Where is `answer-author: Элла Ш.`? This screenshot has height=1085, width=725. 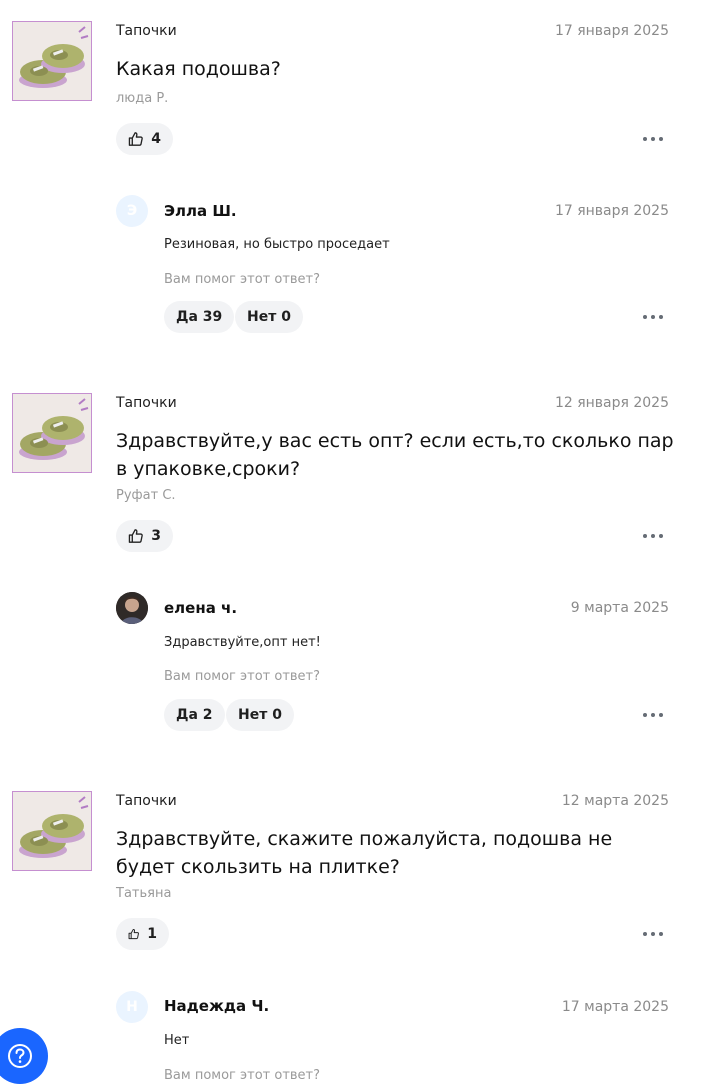
answer-author: Элла Ш. is located at coordinates (200, 211).